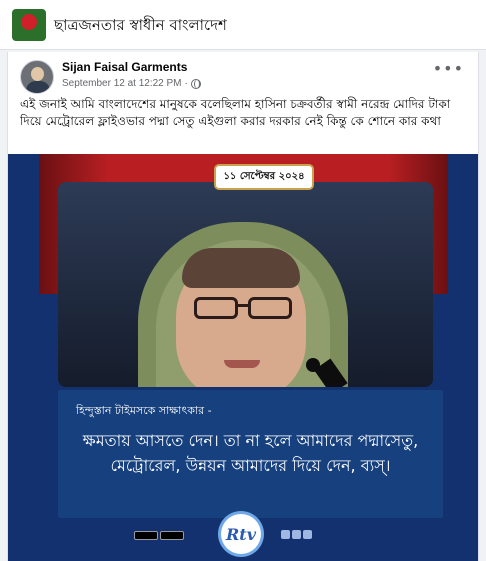  What do you see at coordinates (313, 365) in the screenshot?
I see `microphone-icon` at bounding box center [313, 365].